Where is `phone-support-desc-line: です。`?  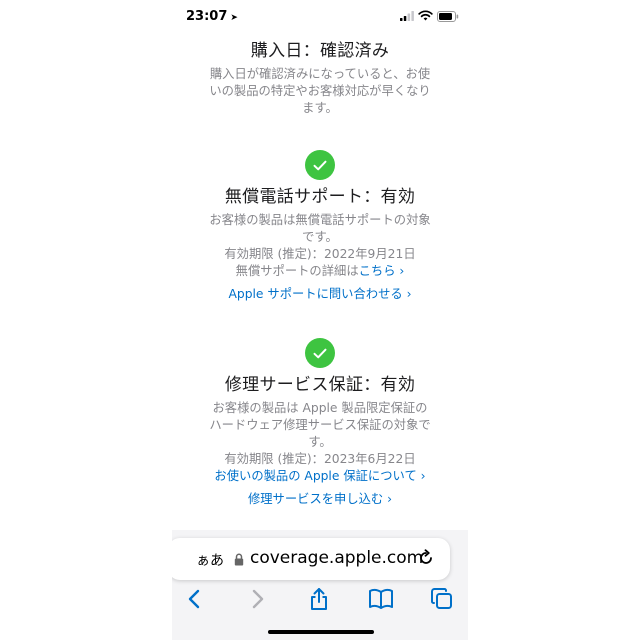 phone-support-desc-line: です。 is located at coordinates (320, 237).